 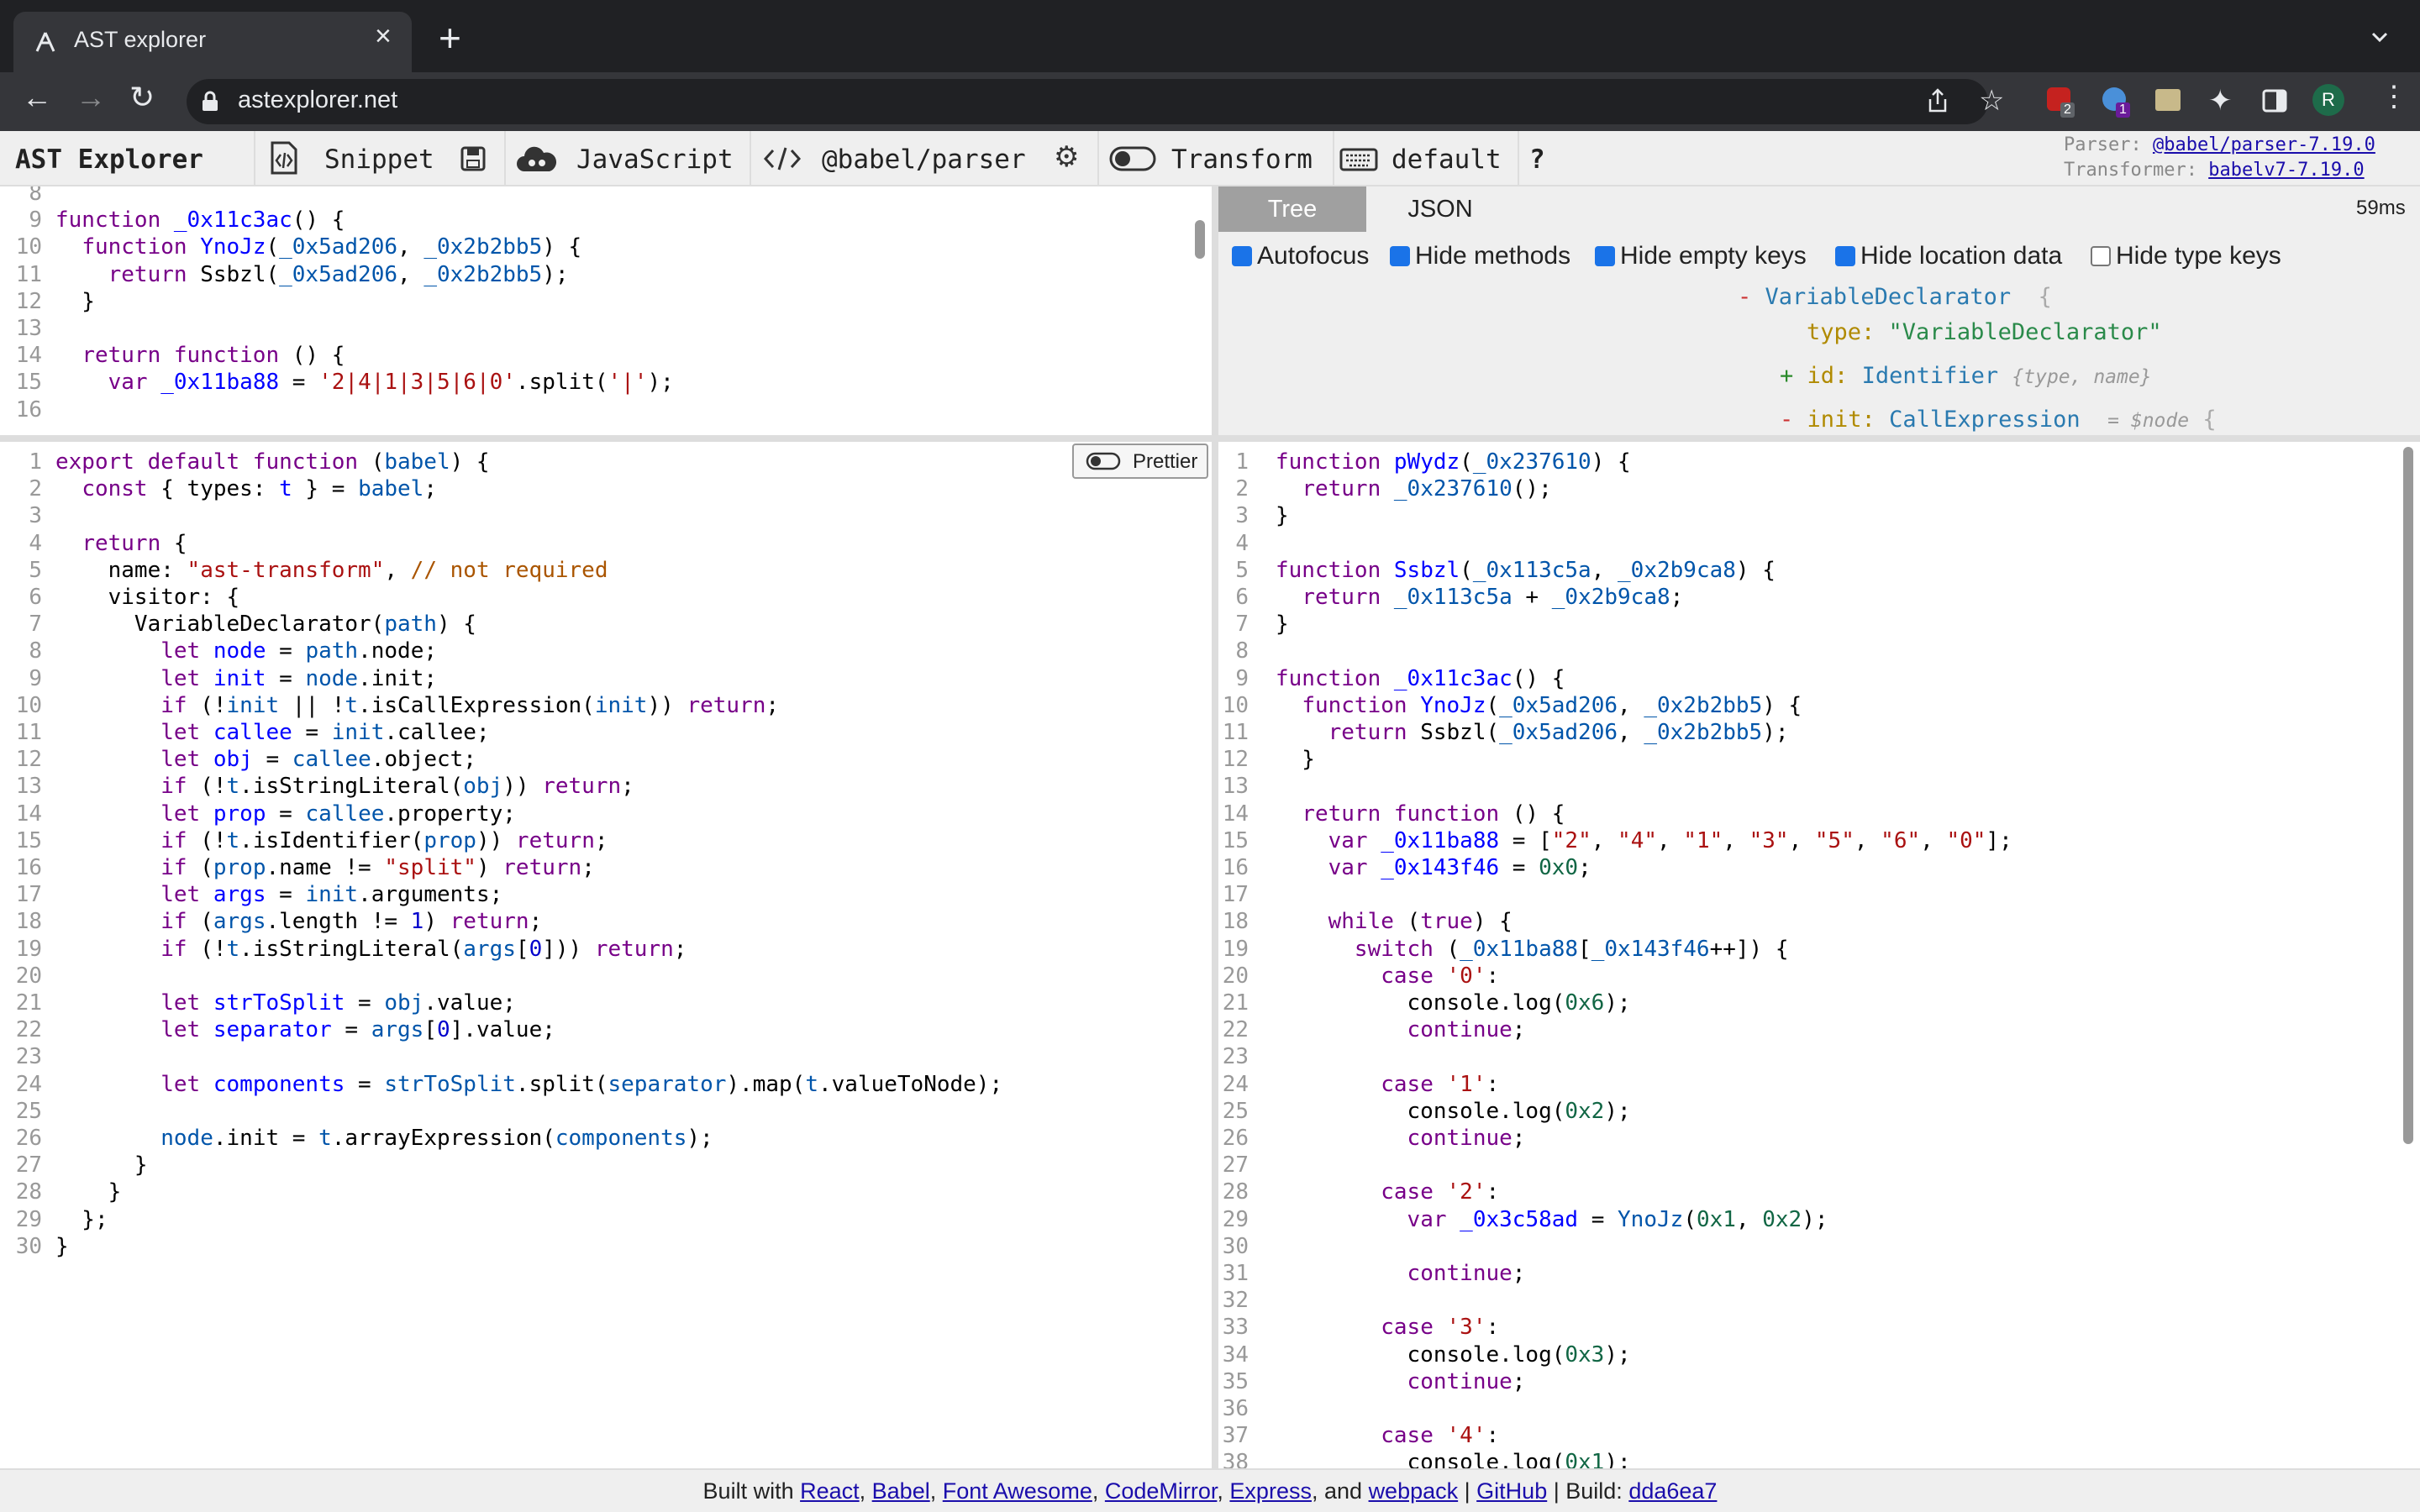 I want to click on footer-link-react: React, so click(x=830, y=1491).